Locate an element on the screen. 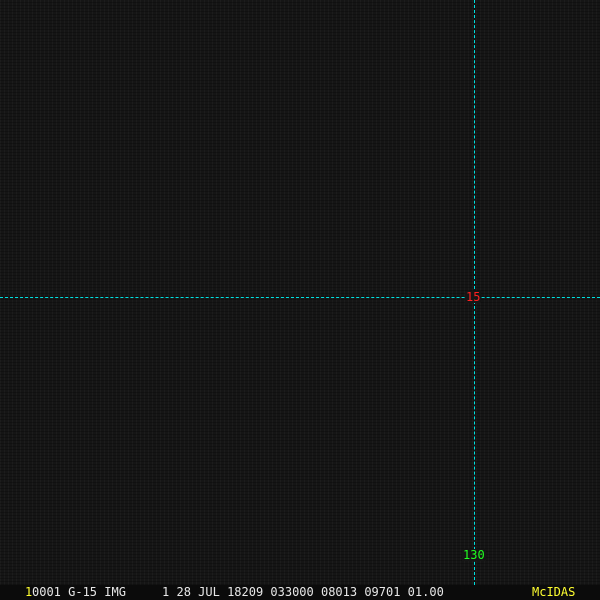 The image size is (600, 600). mcidas-brand: McIDAS is located at coordinates (554, 592).